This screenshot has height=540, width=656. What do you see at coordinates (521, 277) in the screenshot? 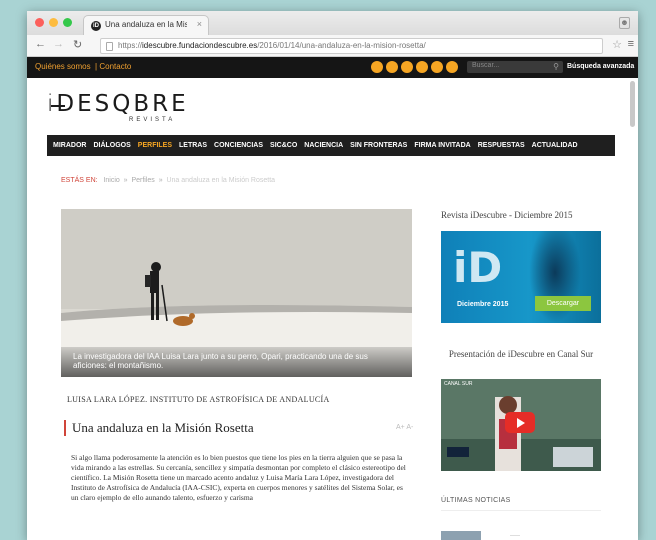
I see `revista-banner: iD Diciembre 2015 Descargar` at bounding box center [521, 277].